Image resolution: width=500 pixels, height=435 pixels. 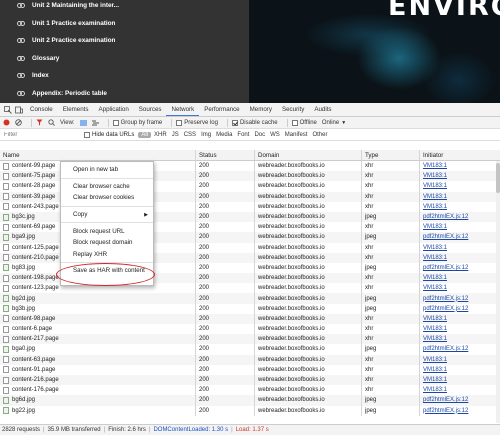 What do you see at coordinates (275, 135) in the screenshot?
I see `filter-type-ws: WS` at bounding box center [275, 135].